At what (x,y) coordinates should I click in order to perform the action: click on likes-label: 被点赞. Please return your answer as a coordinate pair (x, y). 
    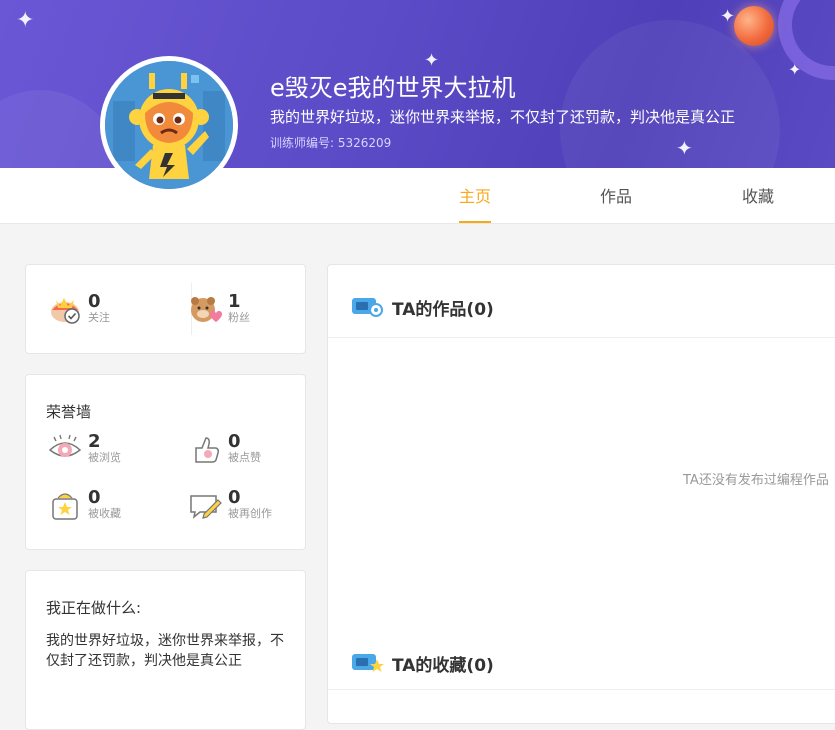
    Looking at the image, I should click on (244, 457).